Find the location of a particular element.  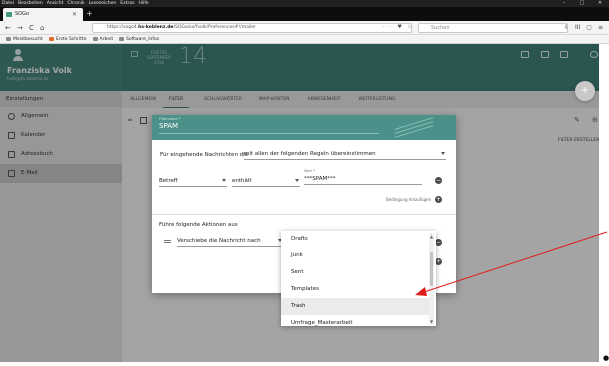

annotation-arrow is located at coordinates (511, 263).